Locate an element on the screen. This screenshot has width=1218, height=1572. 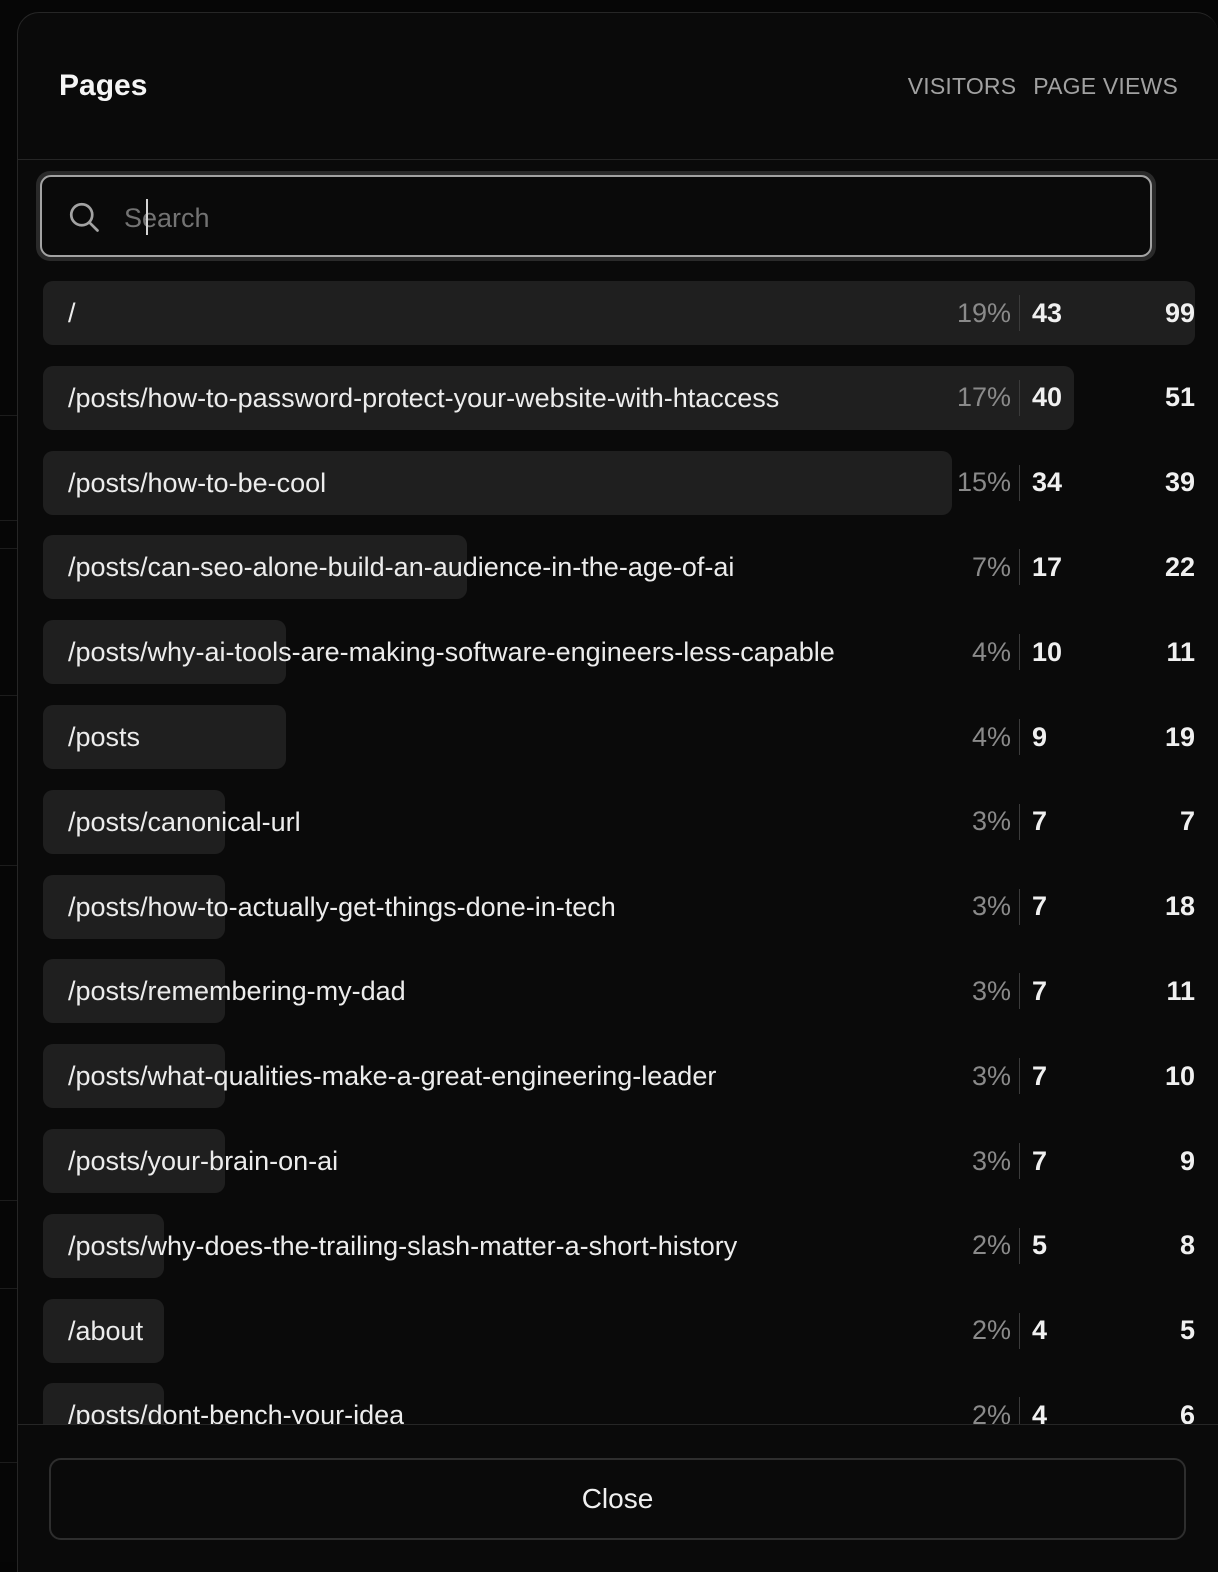
page-views-count: 6 is located at coordinates (1187, 1411).